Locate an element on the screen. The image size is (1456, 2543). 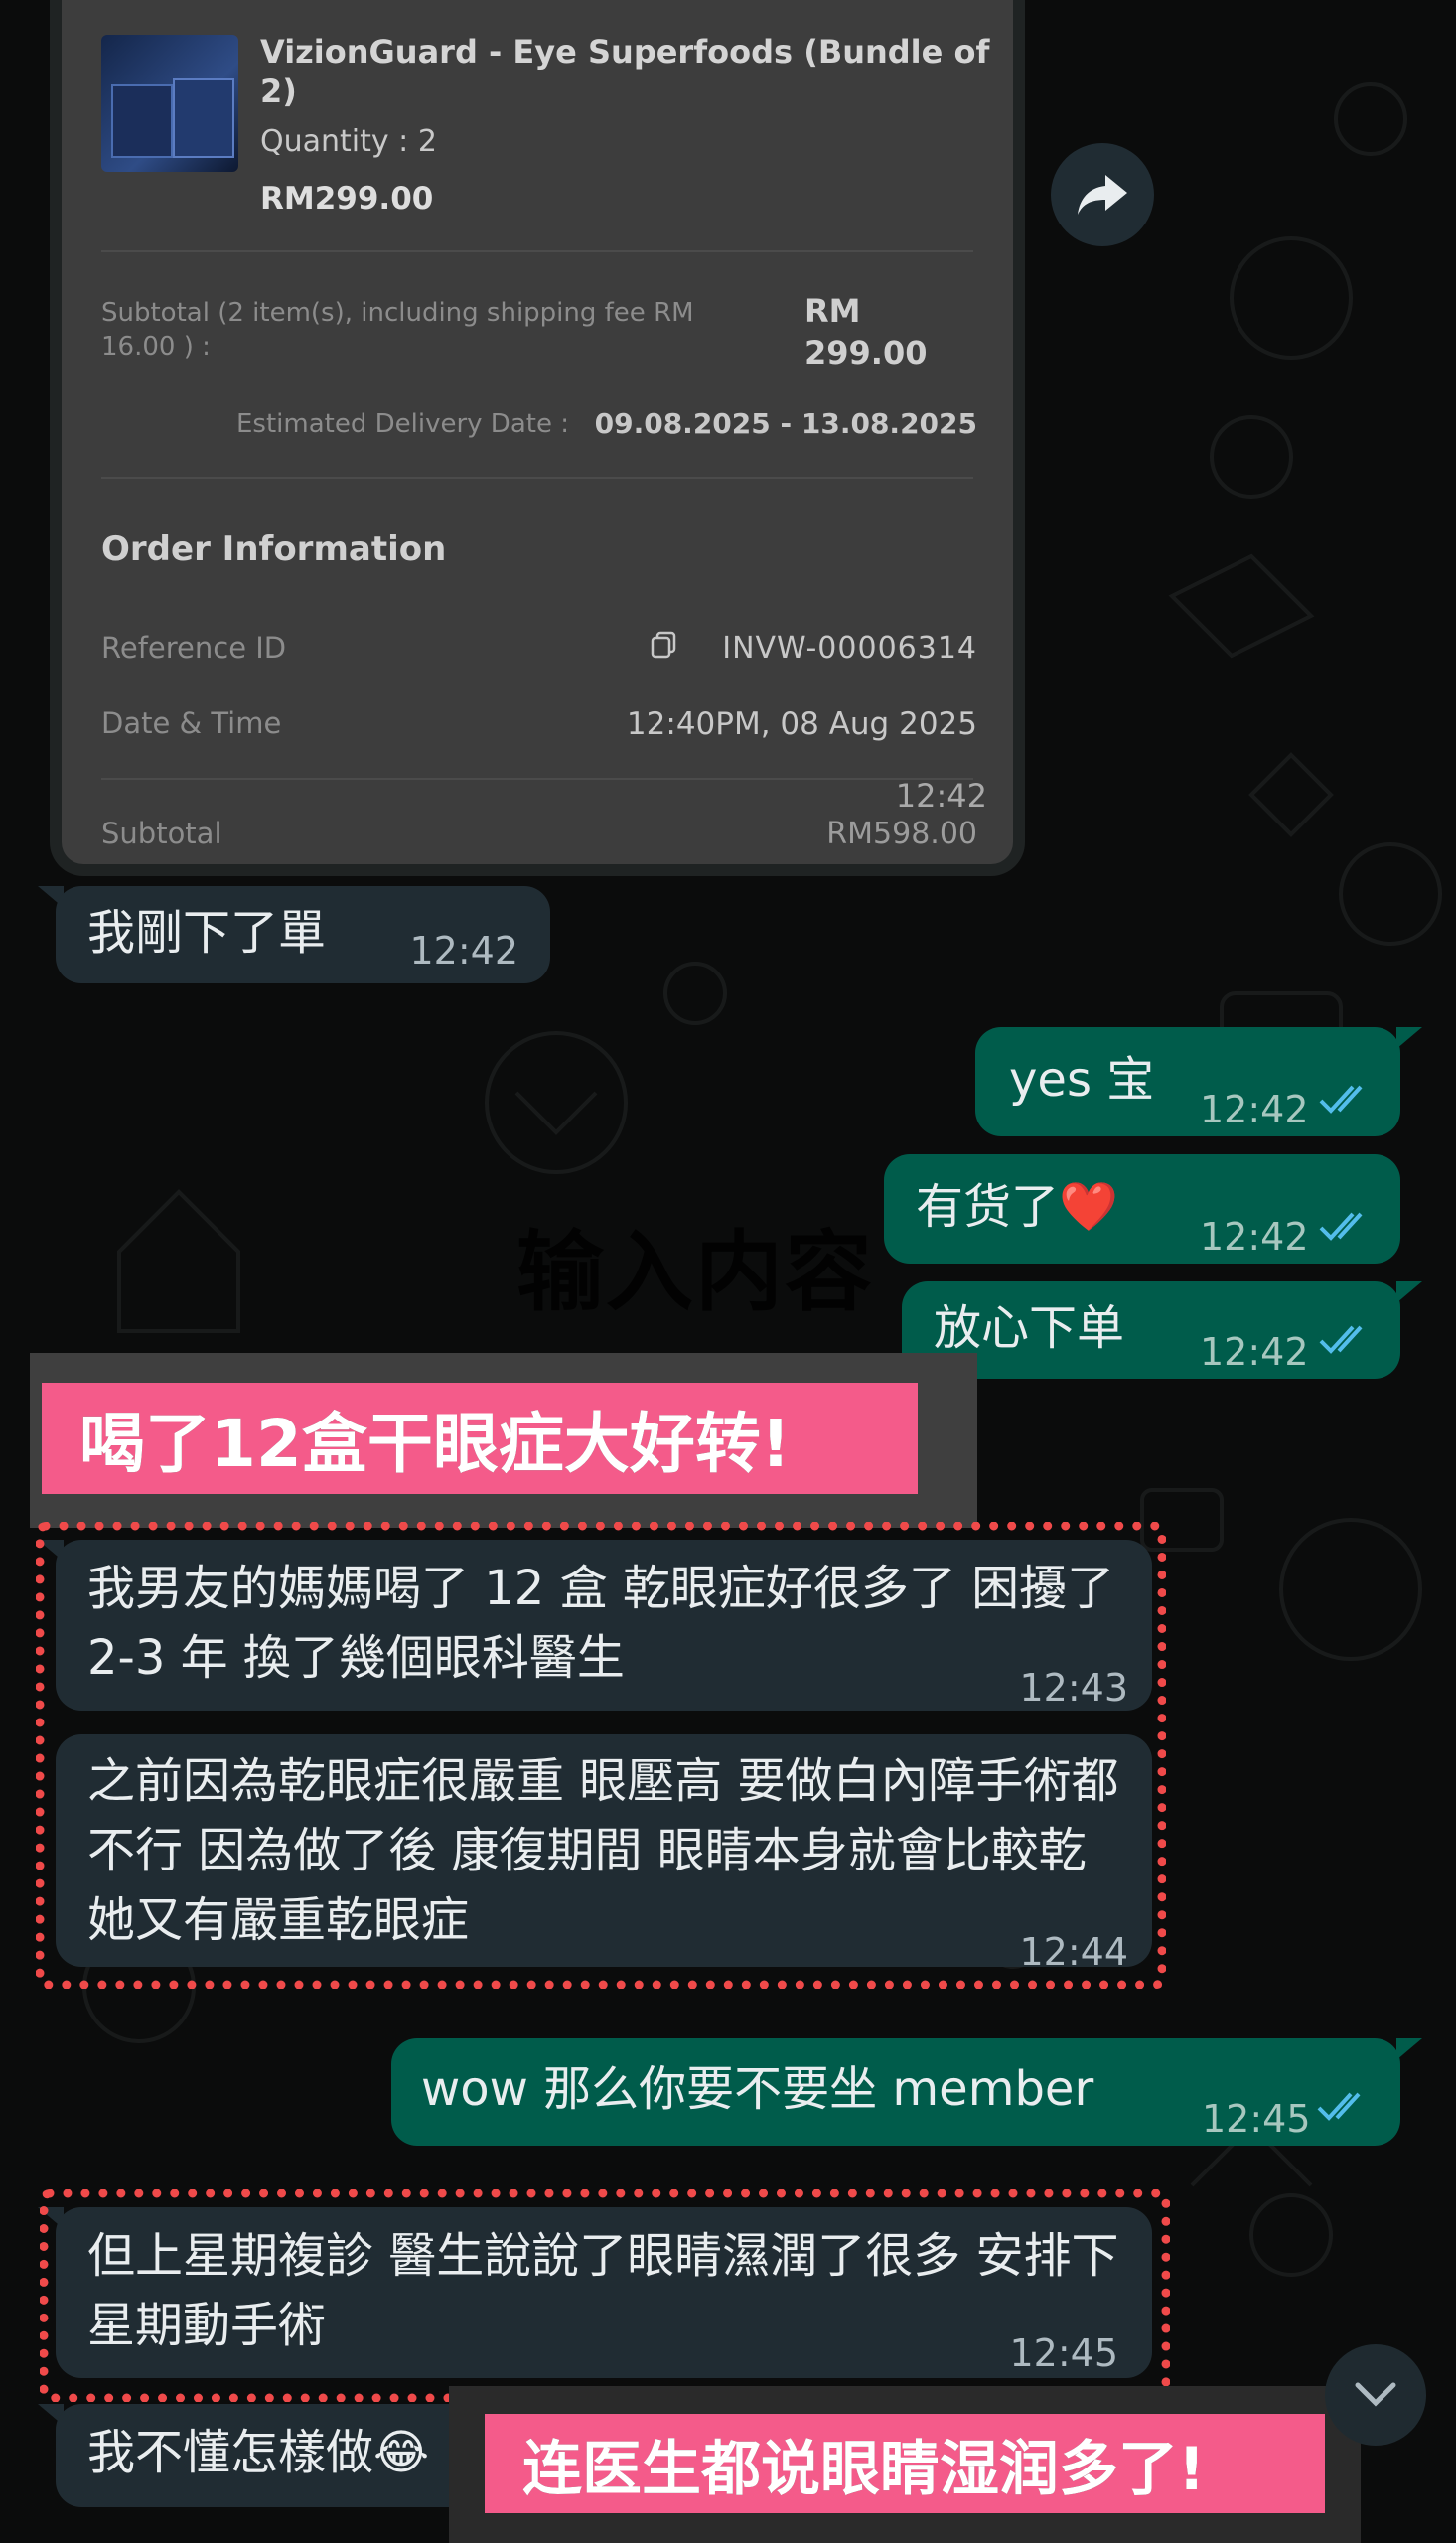
scroll-to-bottom-button is located at coordinates (1375, 2395).